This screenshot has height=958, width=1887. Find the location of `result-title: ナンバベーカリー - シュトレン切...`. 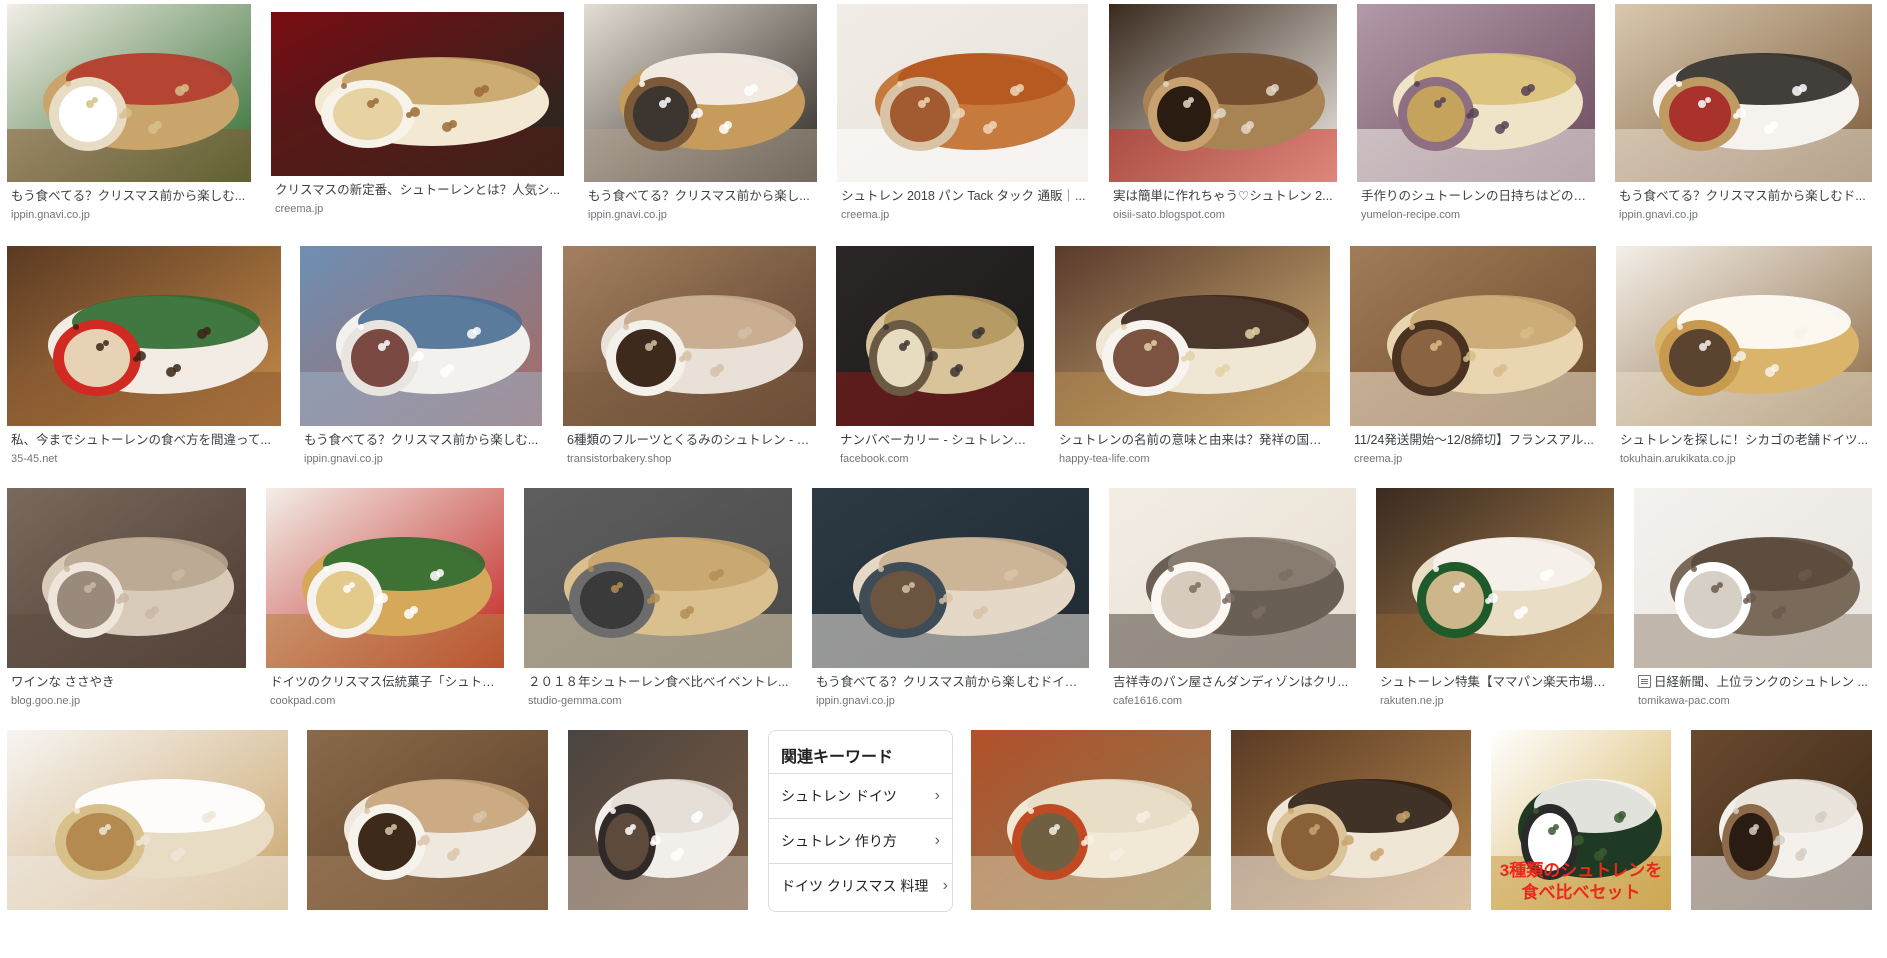

result-title: ナンバベーカリー - シュトレン切... is located at coordinates (936, 440).